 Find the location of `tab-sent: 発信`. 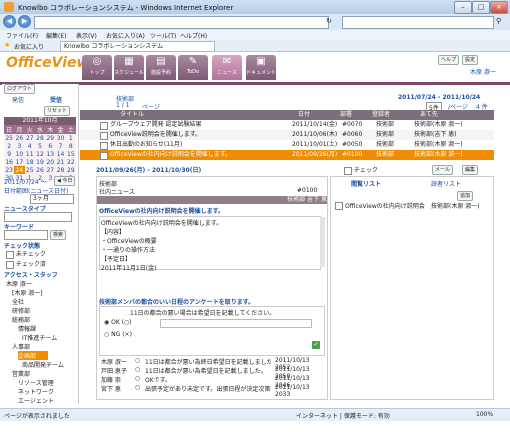

tab-sent: 発信 is located at coordinates (18, 99).